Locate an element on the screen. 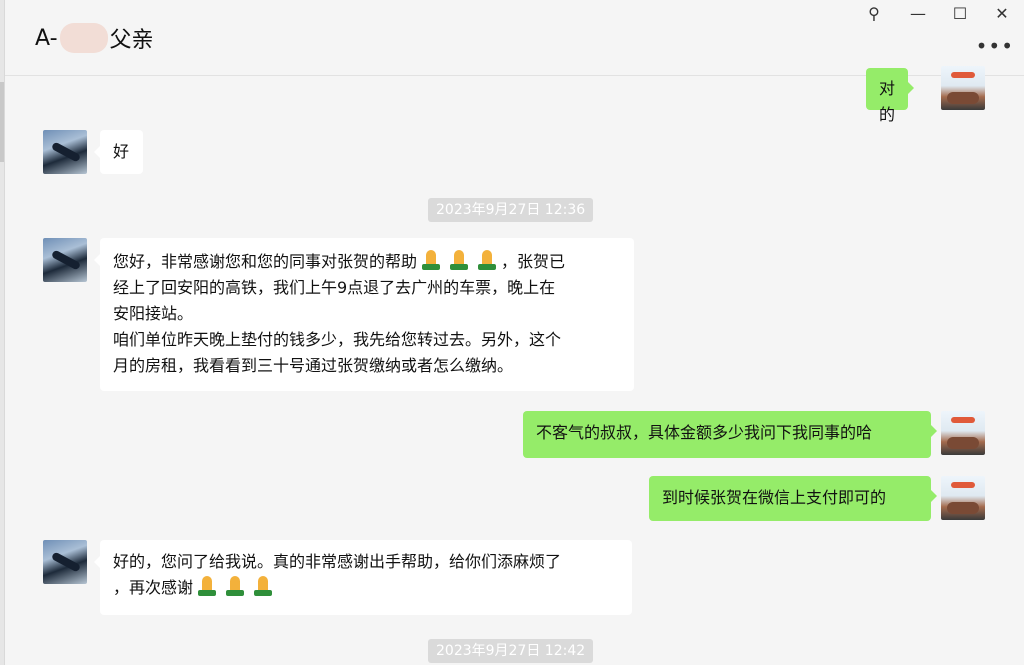  message-text: ，张贺已 is located at coordinates (533, 261).